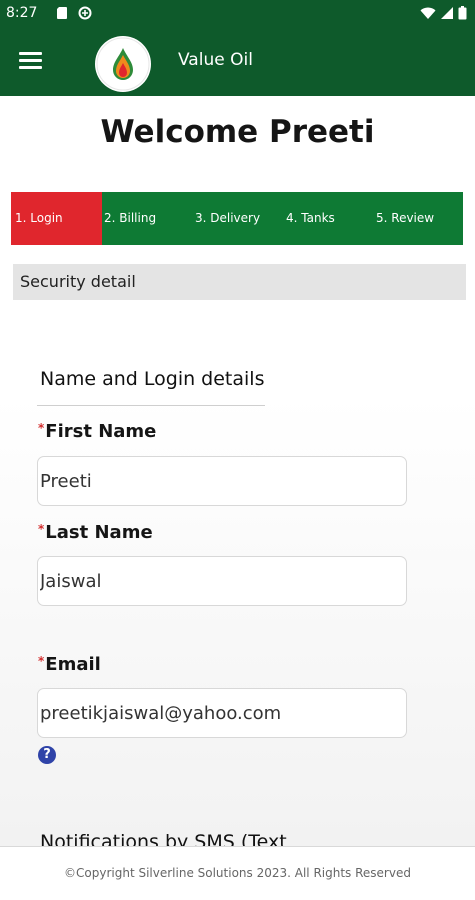  What do you see at coordinates (123, 64) in the screenshot?
I see `value-oil-logo` at bounding box center [123, 64].